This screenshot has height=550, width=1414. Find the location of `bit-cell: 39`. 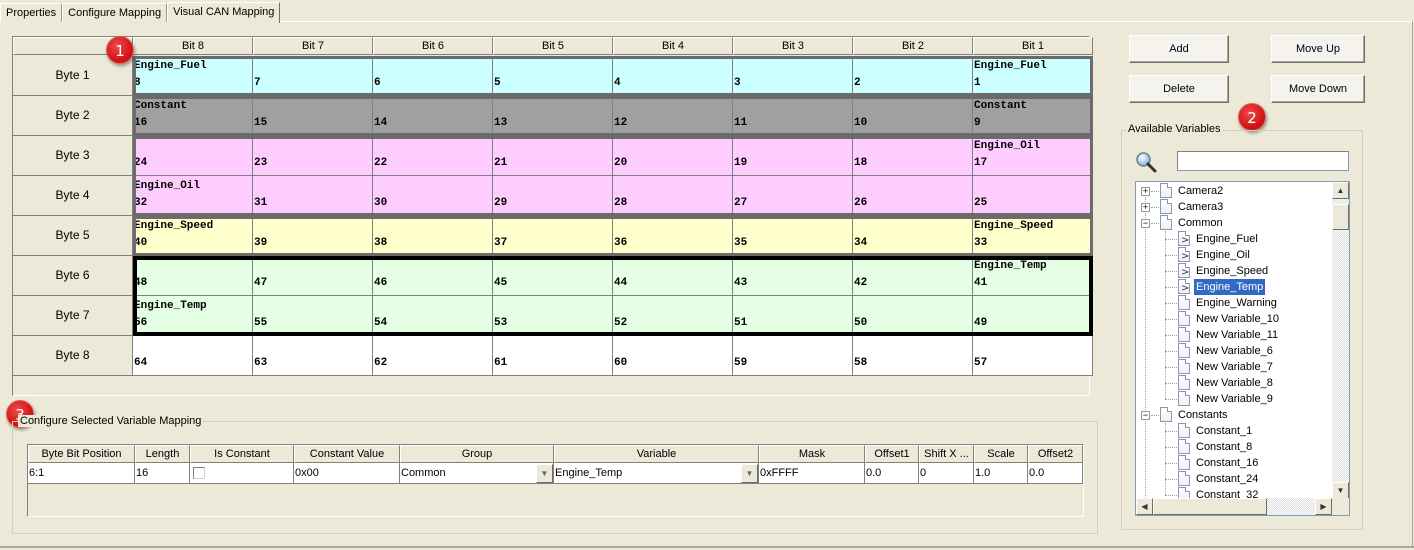

bit-cell: 39 is located at coordinates (313, 236).